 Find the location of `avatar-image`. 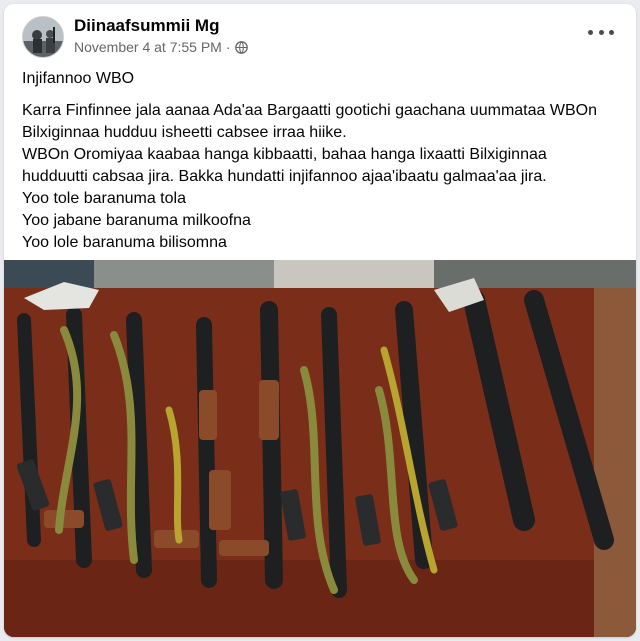

avatar-image is located at coordinates (43, 37).